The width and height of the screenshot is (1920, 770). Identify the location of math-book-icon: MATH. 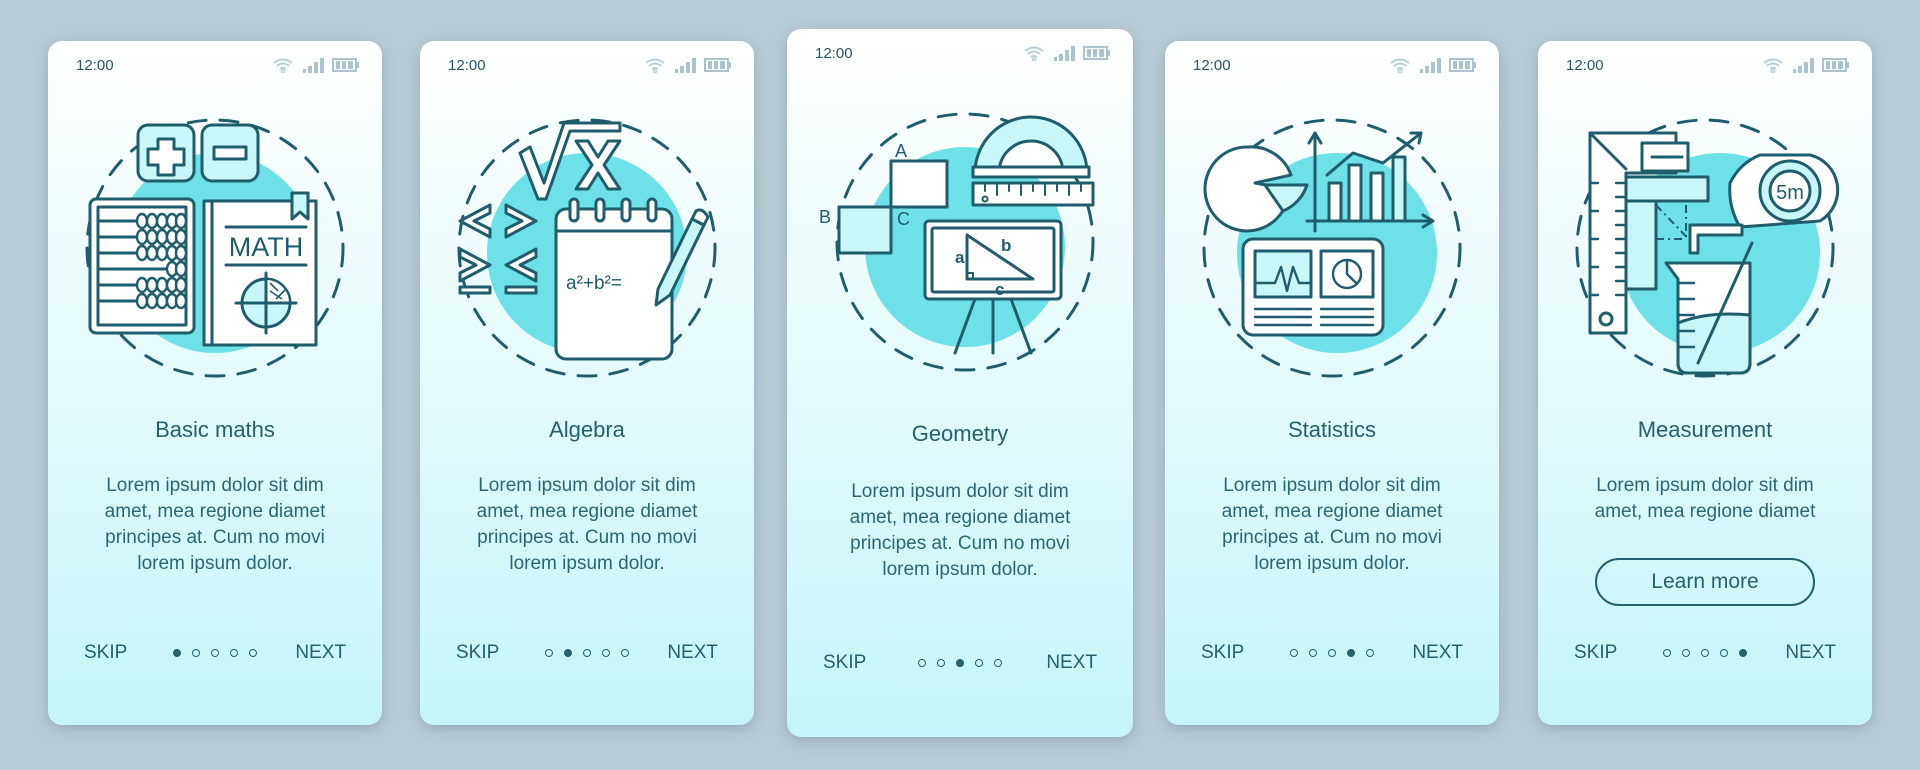
(260, 269).